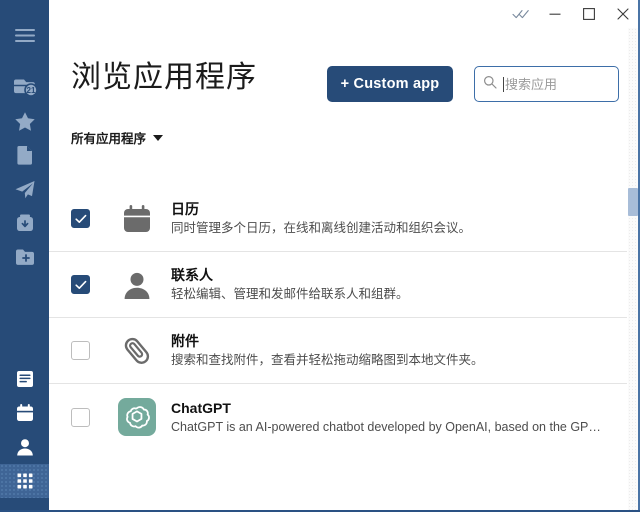 The height and width of the screenshot is (512, 640). I want to click on hamburger-icon, so click(24, 35).